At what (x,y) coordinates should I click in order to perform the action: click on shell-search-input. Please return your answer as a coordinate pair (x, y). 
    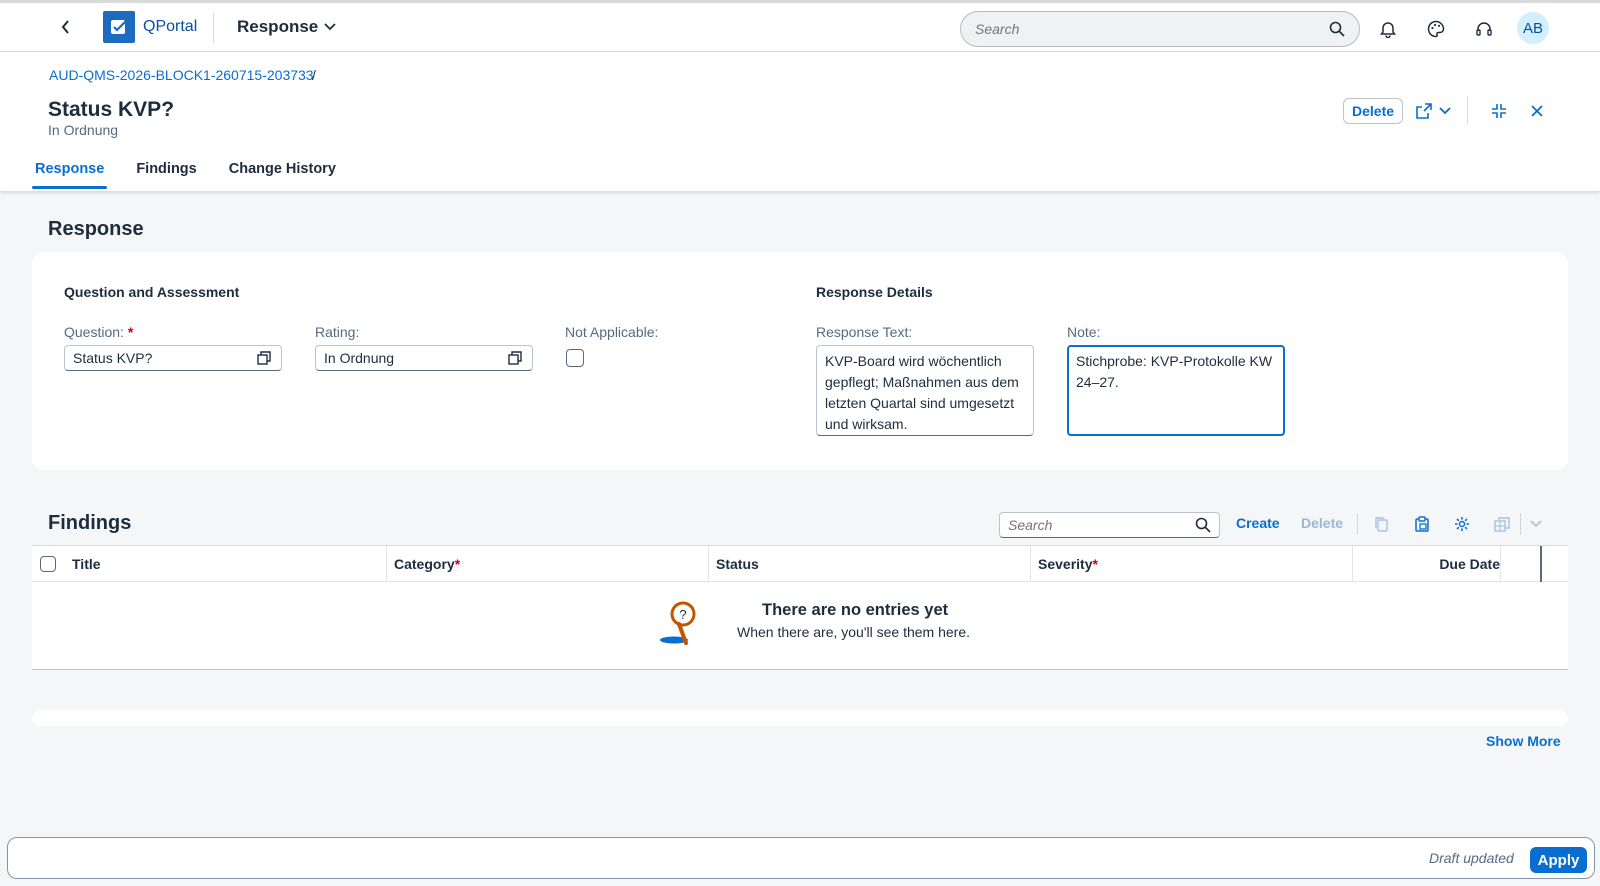
    Looking at the image, I should click on (1152, 29).